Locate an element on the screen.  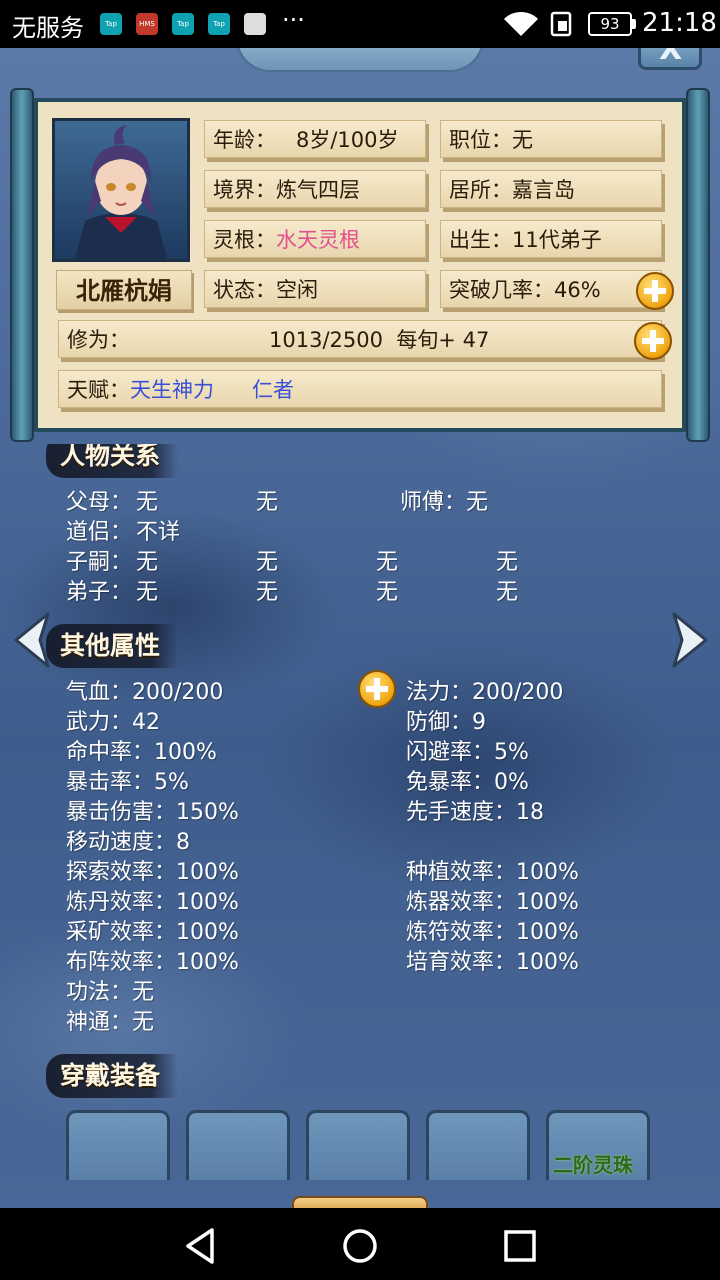
attr-left: 探索效率：100% is located at coordinates (152, 872).